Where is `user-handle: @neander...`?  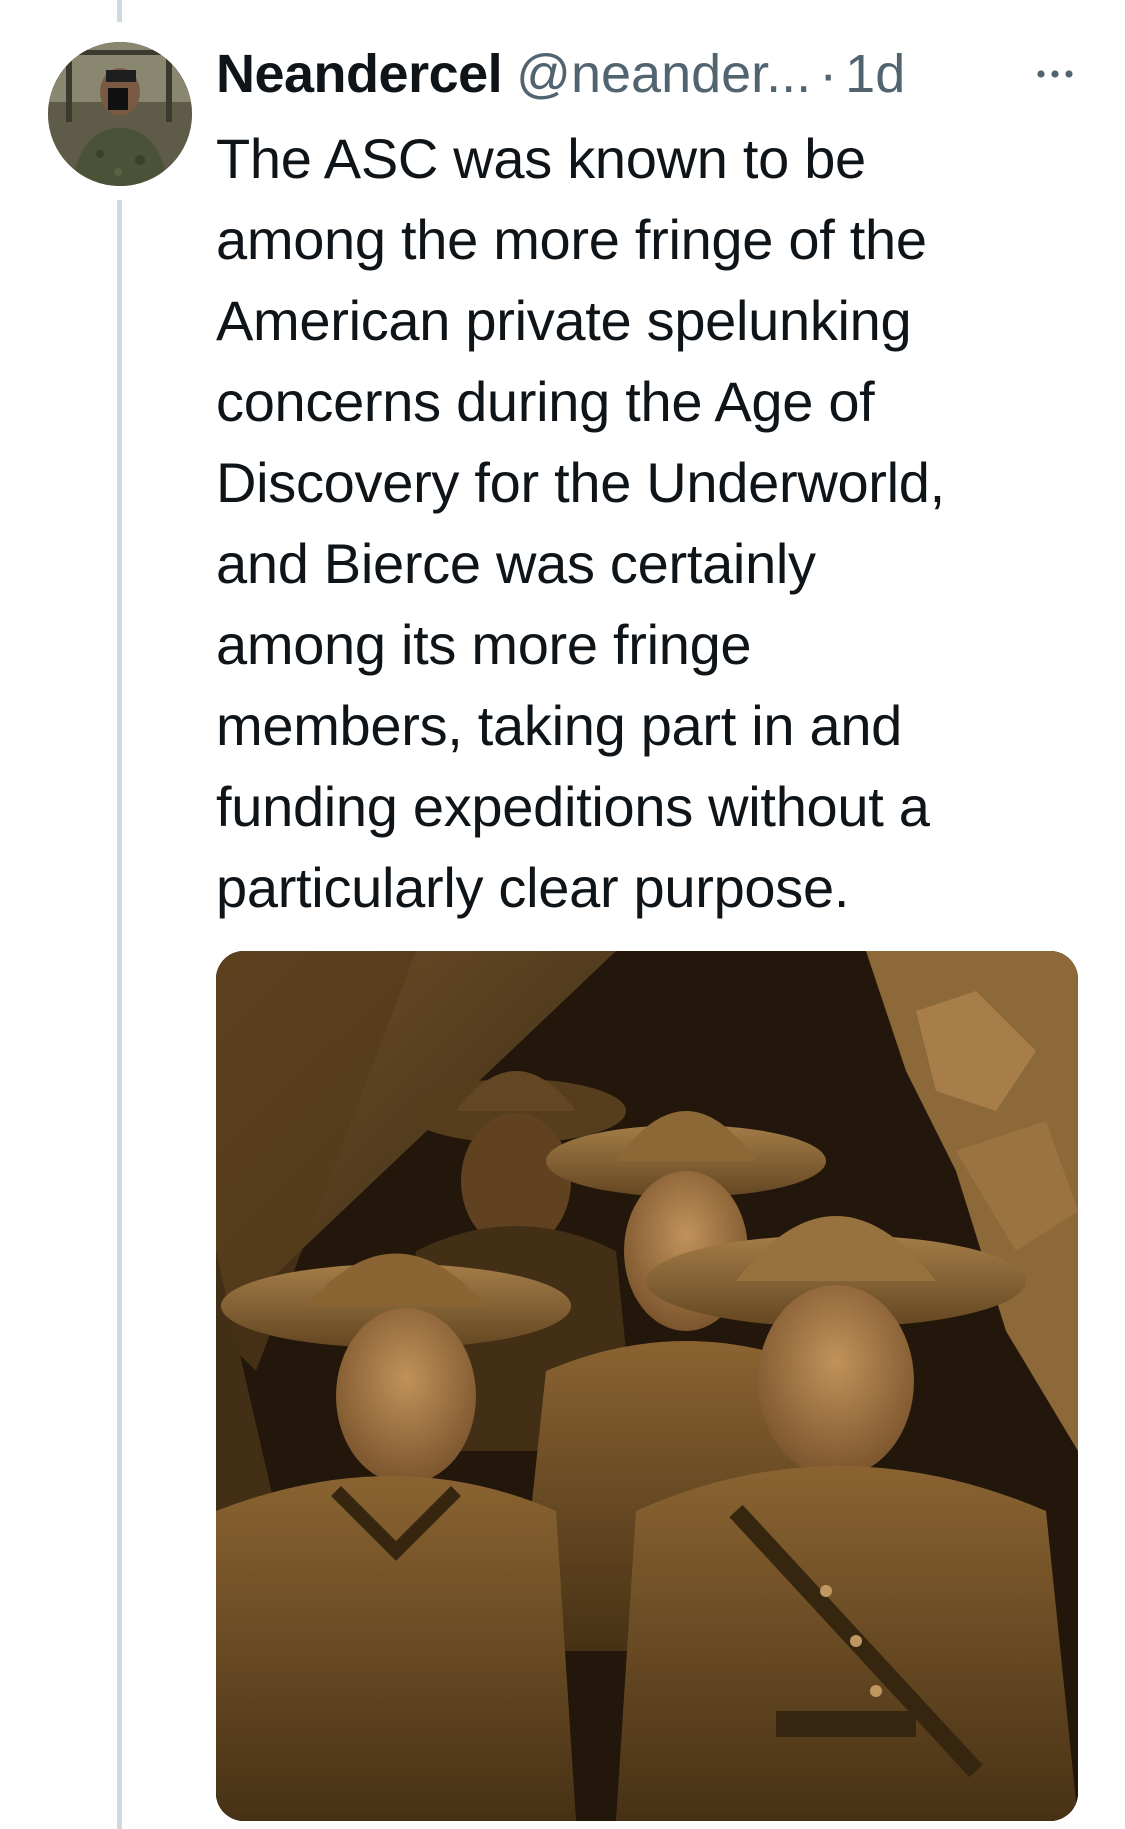
user-handle: @neander... is located at coordinates (663, 74).